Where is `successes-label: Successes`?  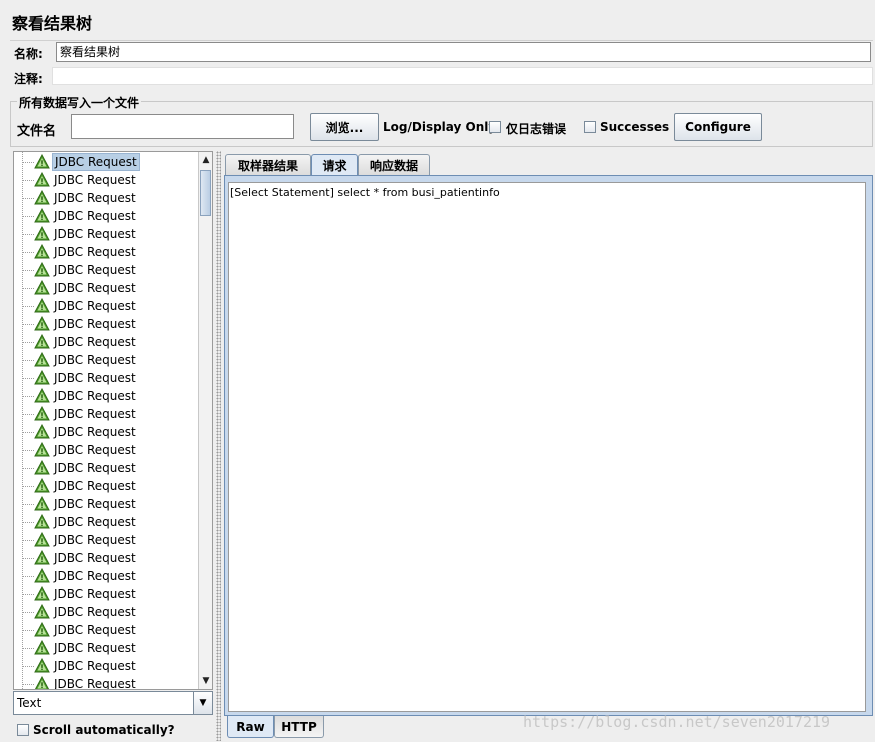 successes-label: Successes is located at coordinates (635, 127).